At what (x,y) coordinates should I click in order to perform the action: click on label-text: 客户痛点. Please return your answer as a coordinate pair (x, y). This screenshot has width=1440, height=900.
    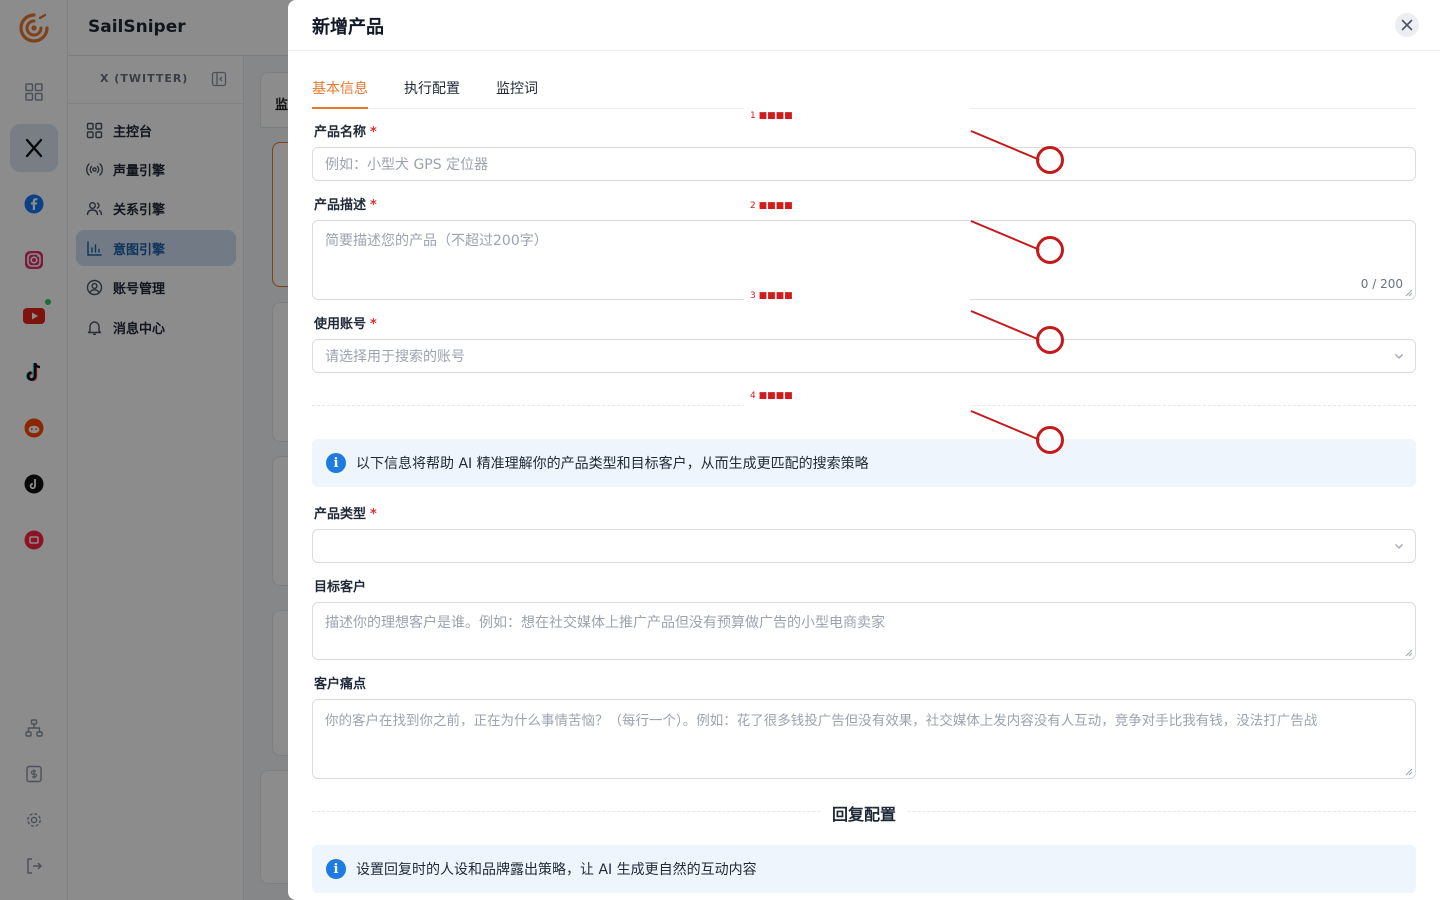
    Looking at the image, I should click on (340, 684).